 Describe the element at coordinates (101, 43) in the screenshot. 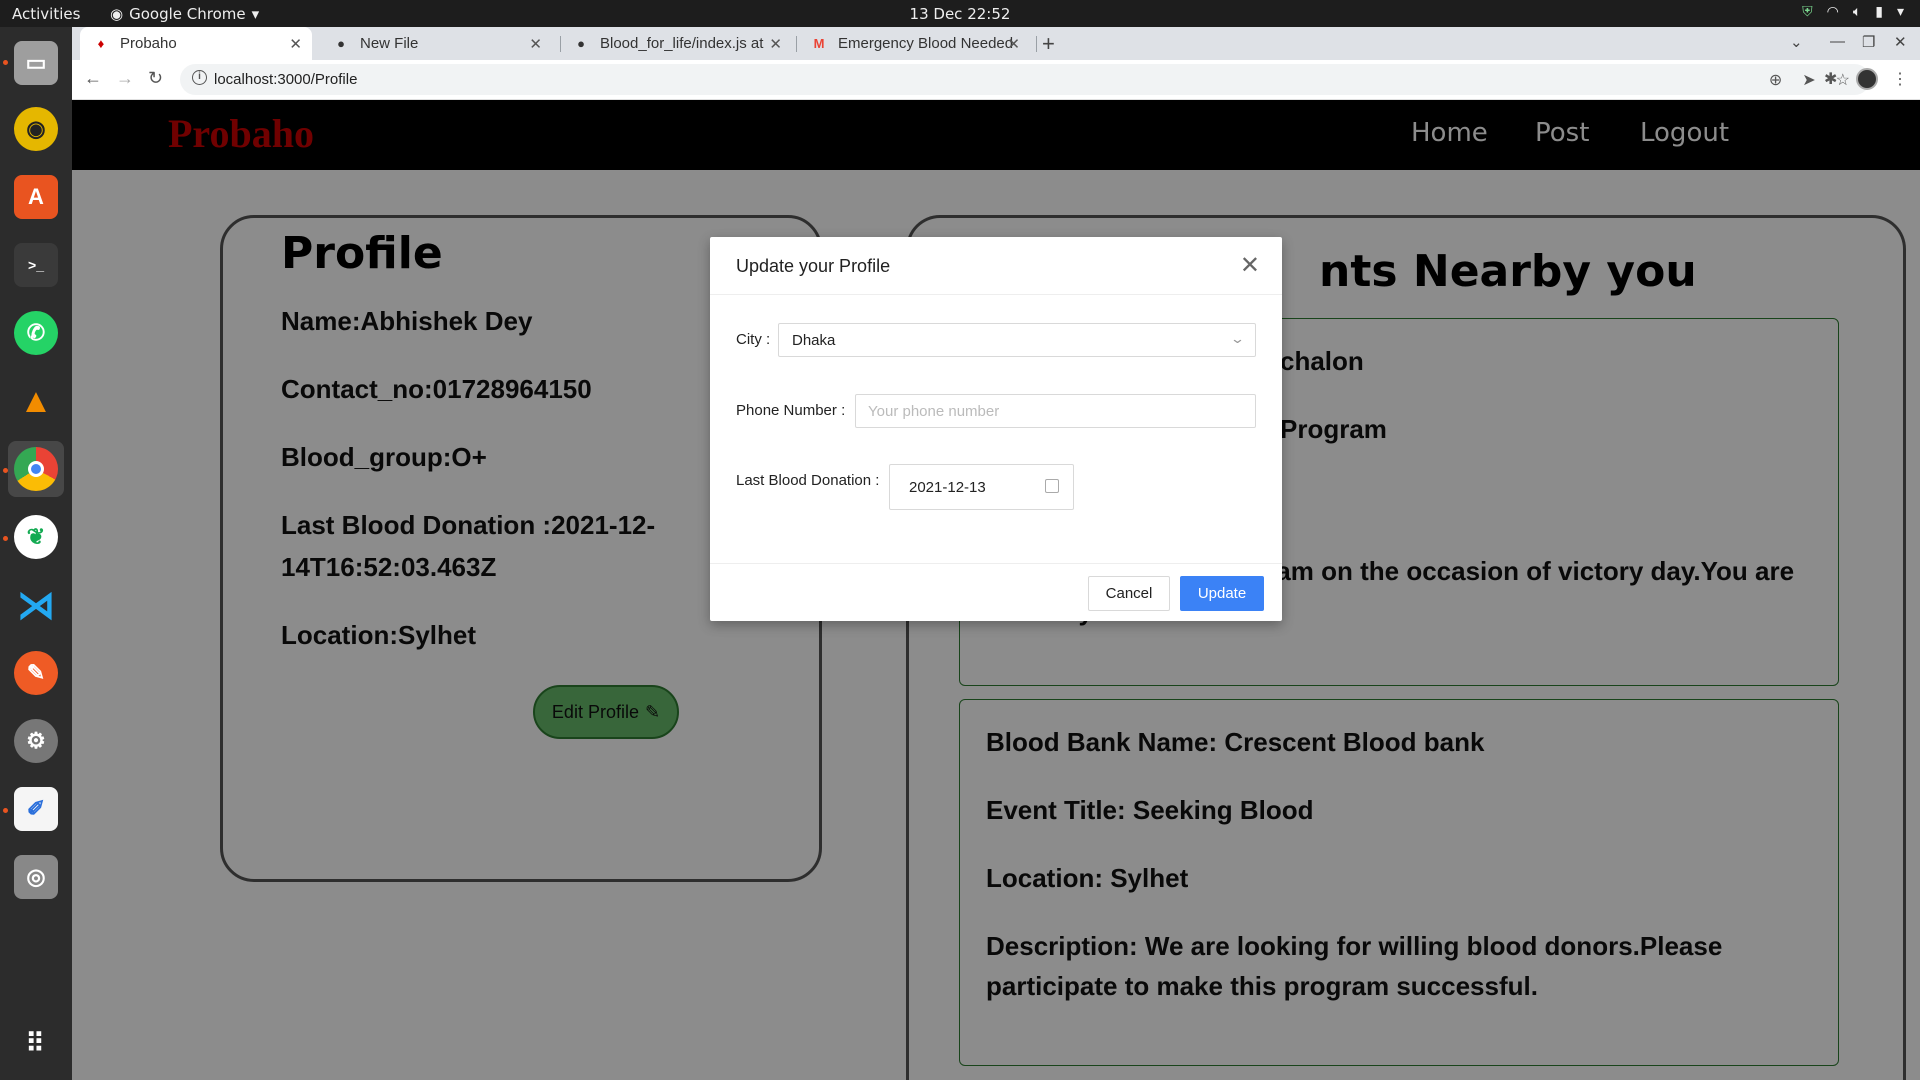

I see `probaho-favicon: ♦` at that location.